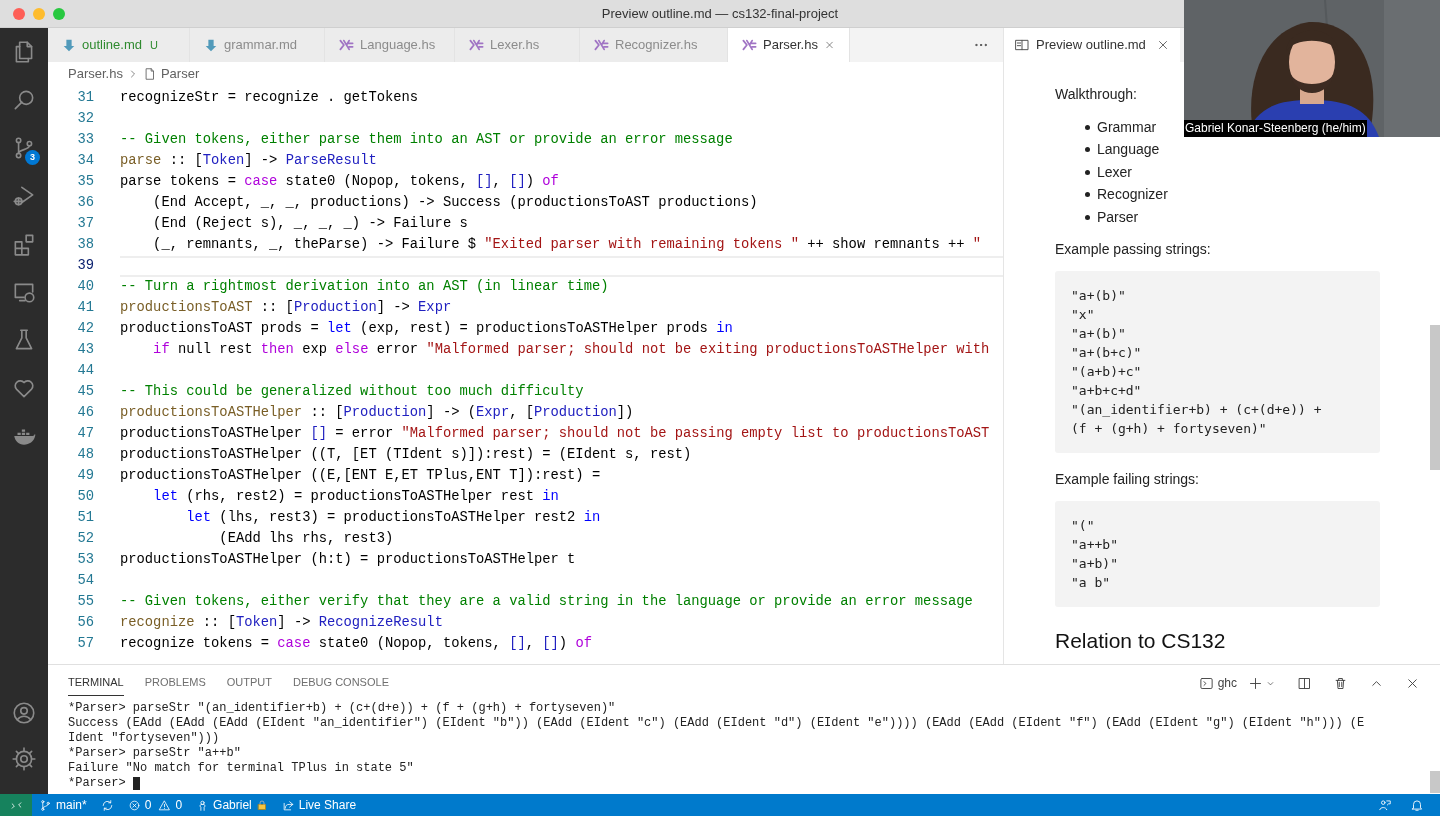 This screenshot has width=1440, height=816. I want to click on terminal-line: *Parser> parseStr "(an_identifier+b) + (c+(d+e)) + (f + (g+h) + fortyseven)", so click(342, 708).